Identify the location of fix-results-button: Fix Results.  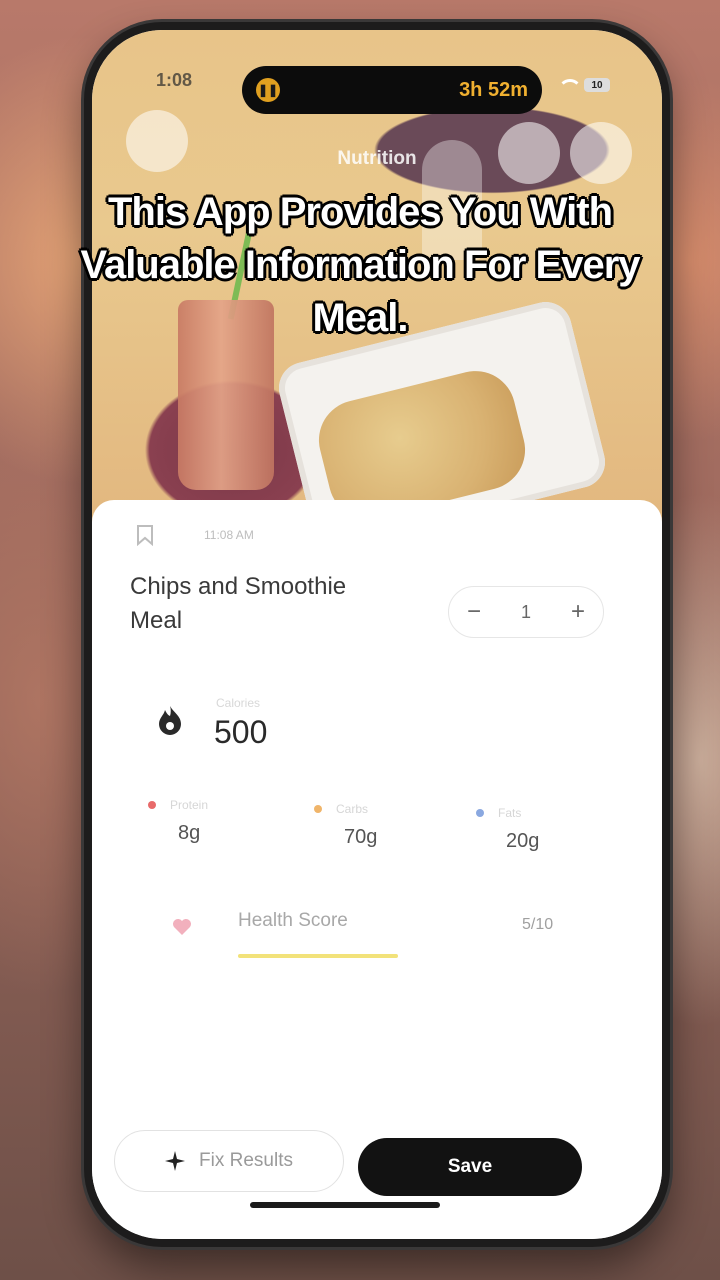
(229, 1161).